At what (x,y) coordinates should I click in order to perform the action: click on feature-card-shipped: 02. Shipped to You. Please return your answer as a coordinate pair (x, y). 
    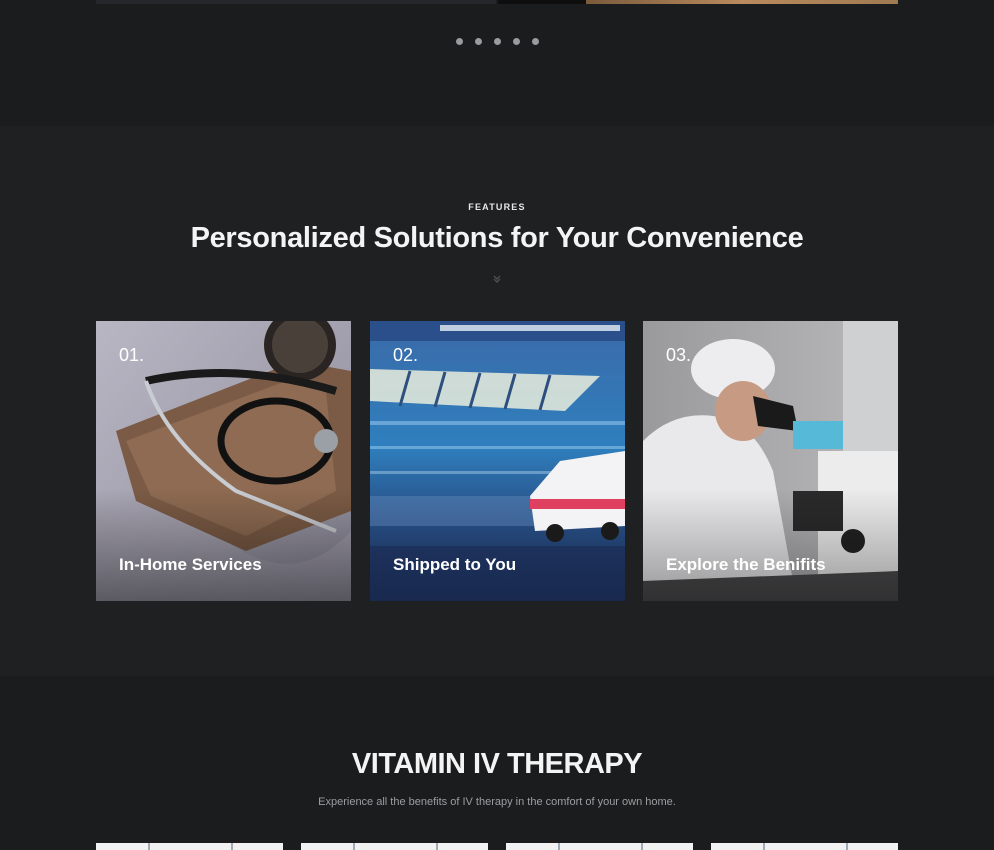
    Looking at the image, I should click on (497, 461).